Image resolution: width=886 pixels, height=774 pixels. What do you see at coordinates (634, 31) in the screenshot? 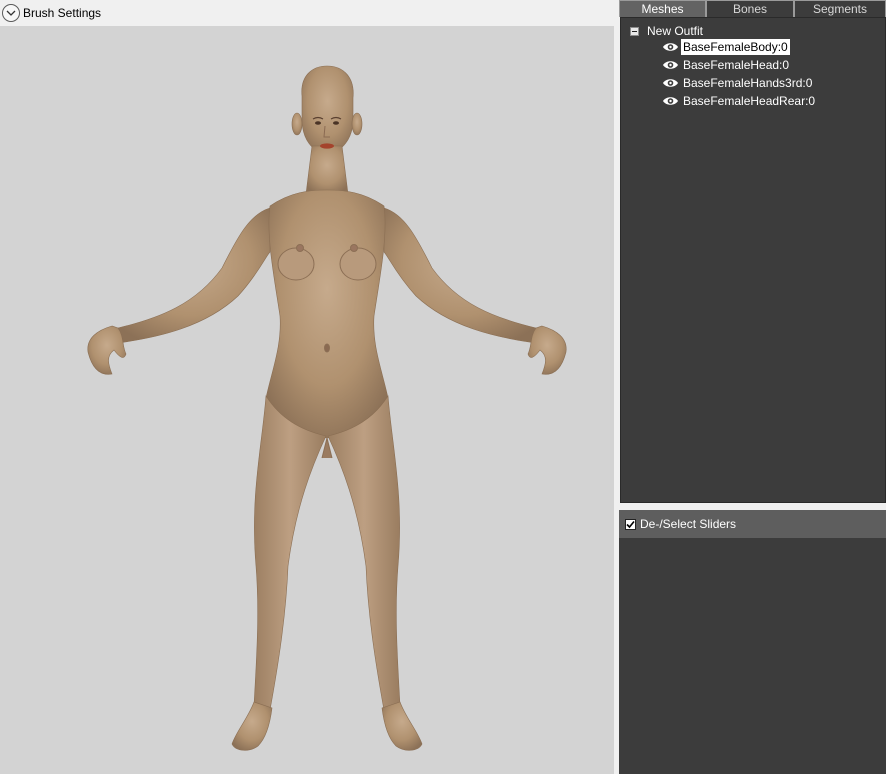
I see `collapse-icon` at bounding box center [634, 31].